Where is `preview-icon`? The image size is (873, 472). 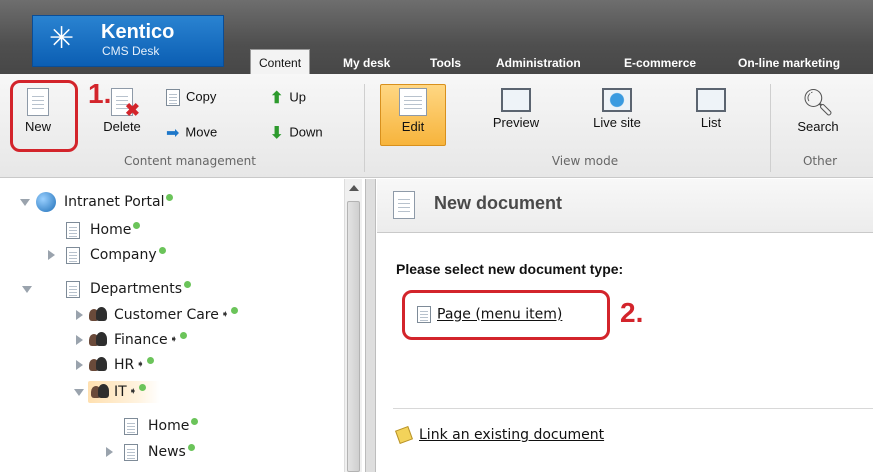 preview-icon is located at coordinates (516, 100).